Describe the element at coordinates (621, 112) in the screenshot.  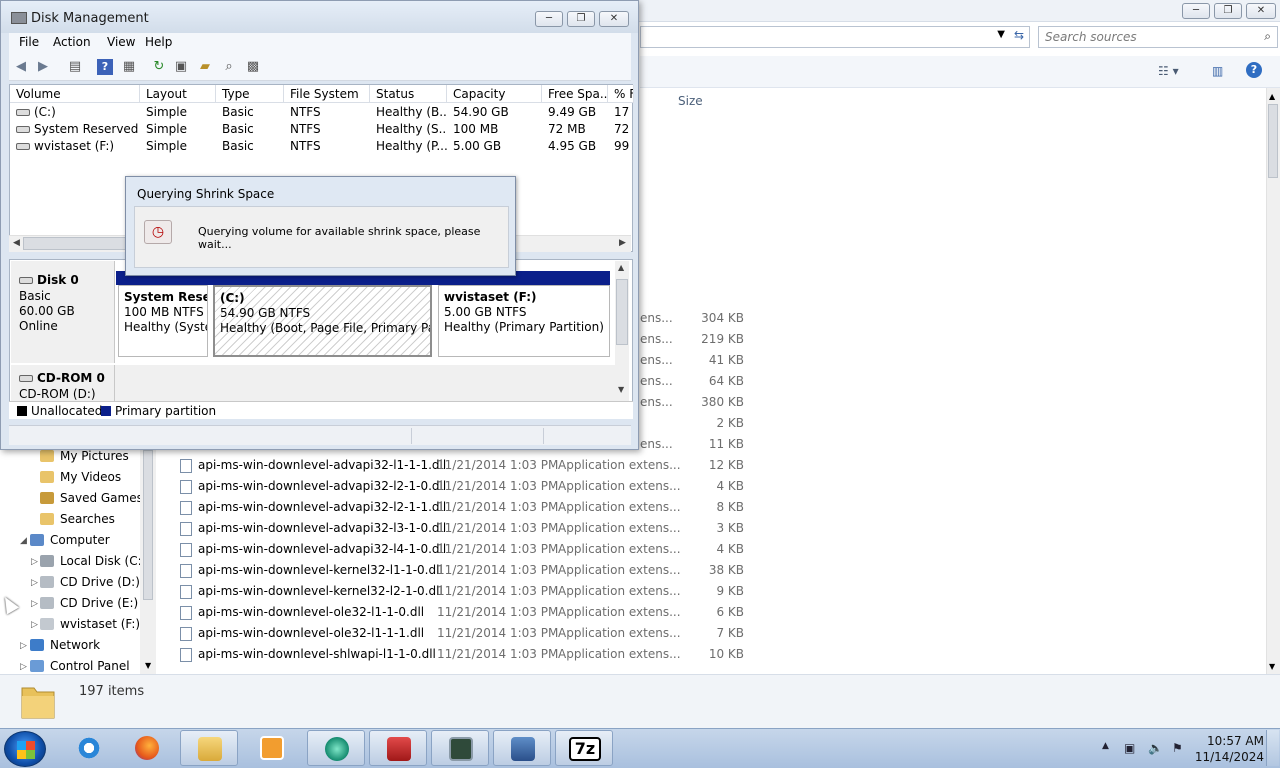
I see `volume-cell: 17` at that location.